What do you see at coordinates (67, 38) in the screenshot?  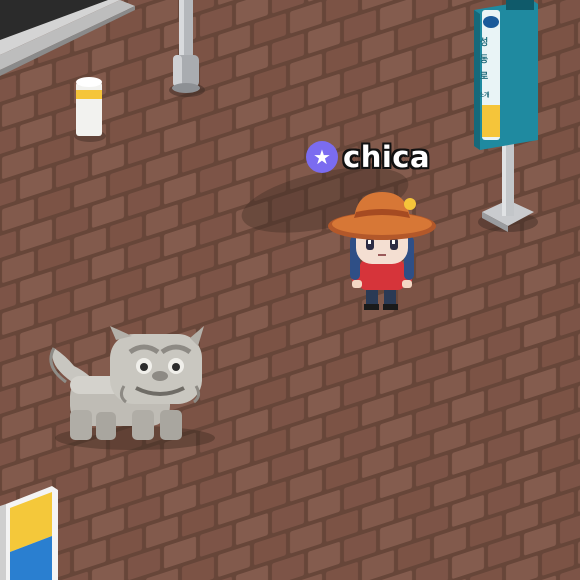 I see `curb-edge` at bounding box center [67, 38].